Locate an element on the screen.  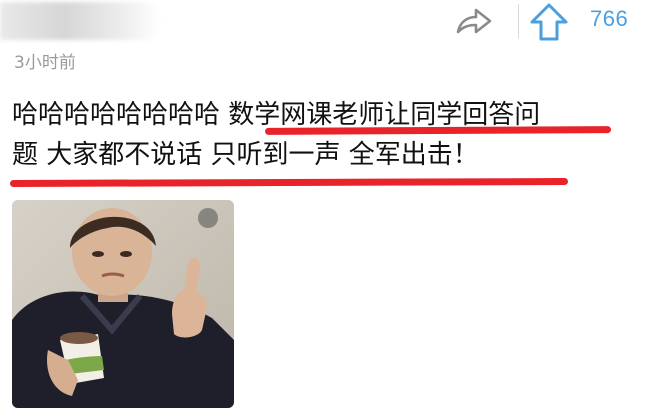
post-text-plain: 哈哈哈哈哈哈哈哈 is located at coordinates (120, 115).